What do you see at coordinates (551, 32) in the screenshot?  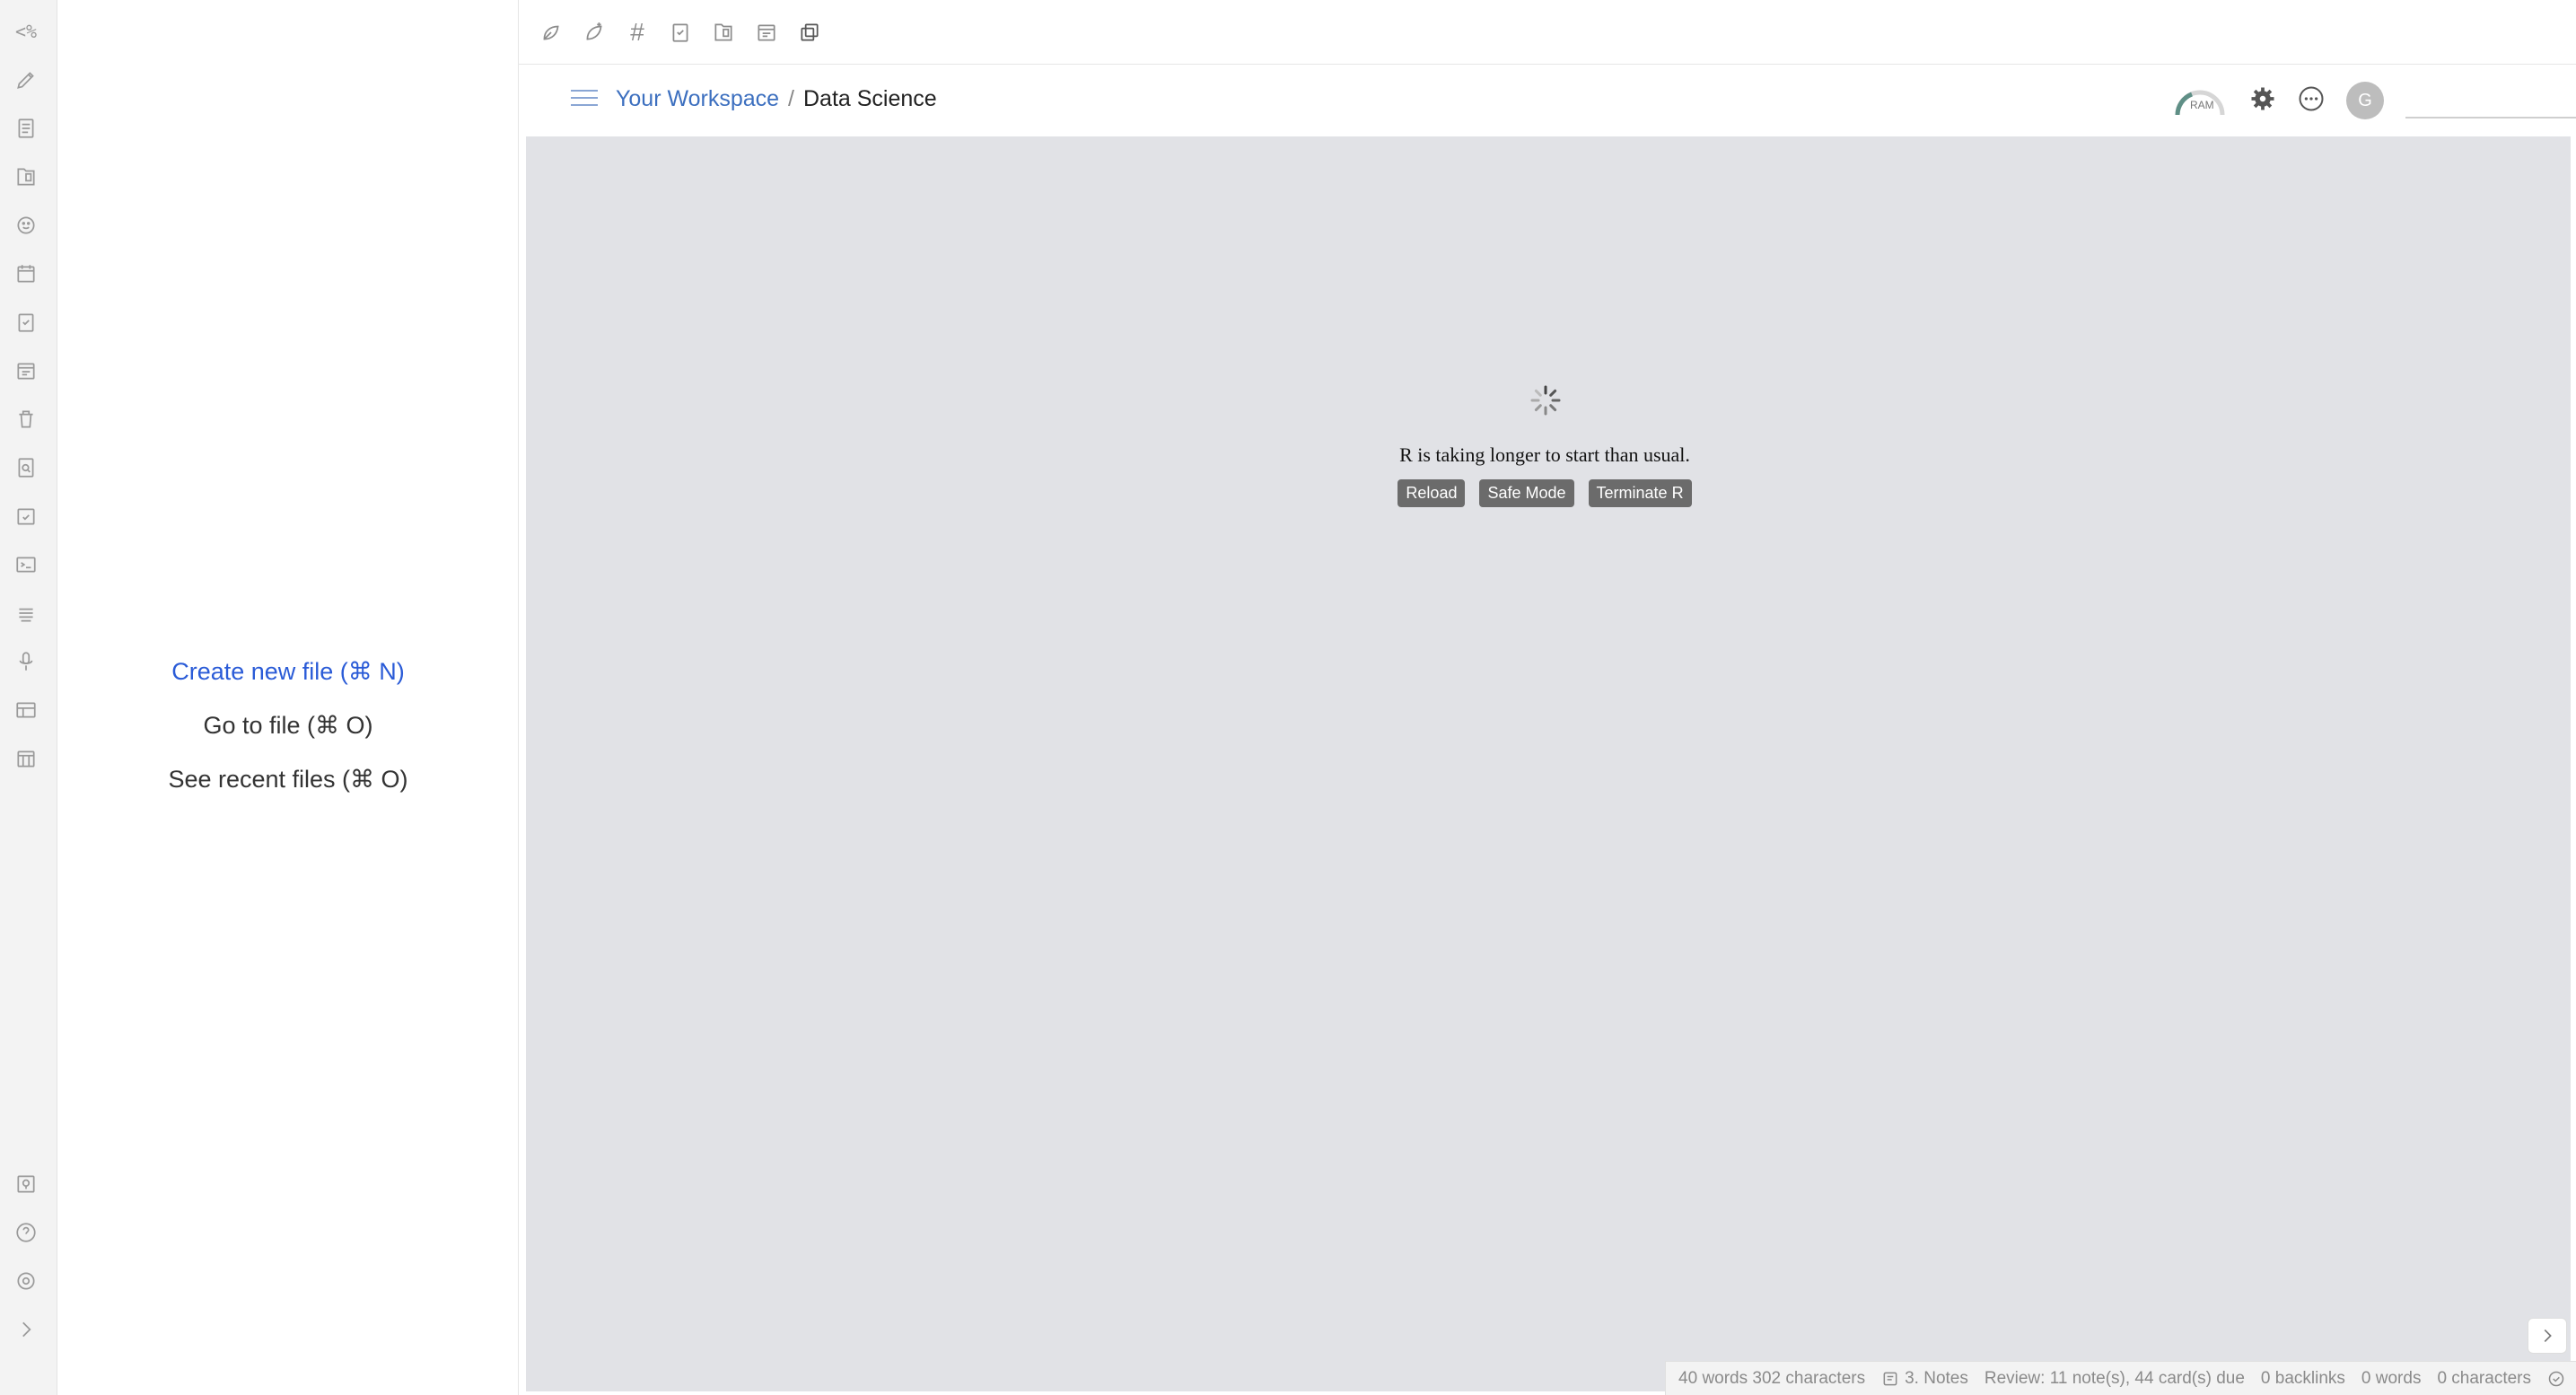 I see `leaf-icon` at bounding box center [551, 32].